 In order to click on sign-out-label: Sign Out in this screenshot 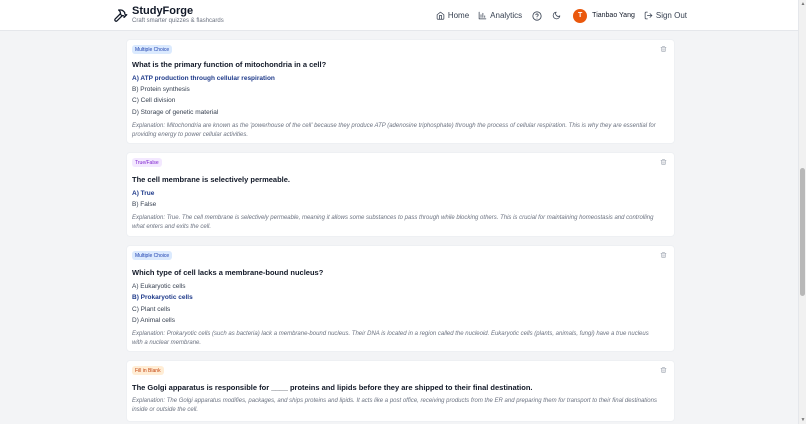, I will do `click(671, 15)`.